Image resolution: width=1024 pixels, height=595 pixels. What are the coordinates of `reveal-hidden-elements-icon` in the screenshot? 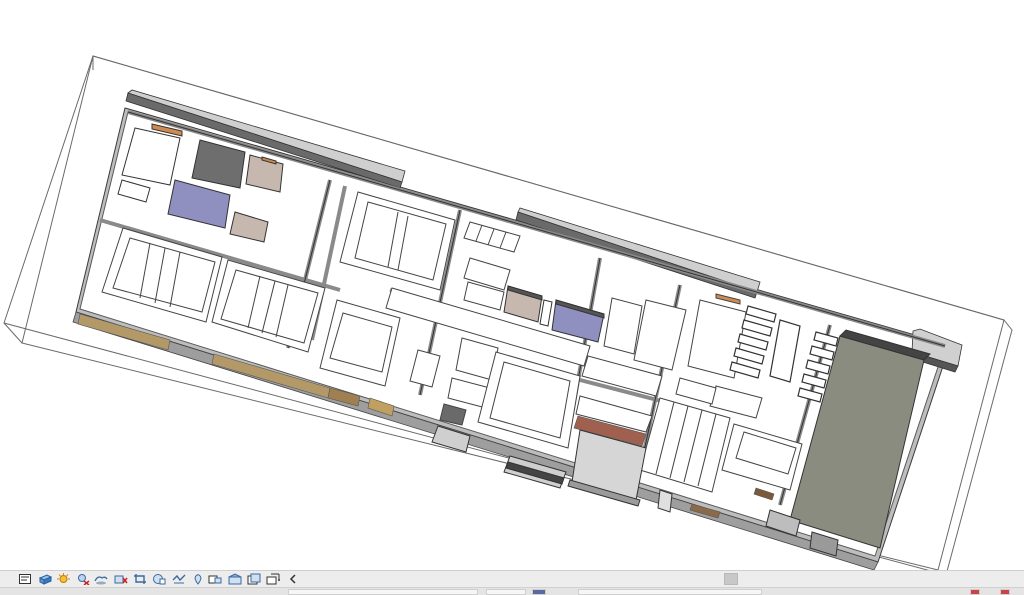 It's located at (215, 579).